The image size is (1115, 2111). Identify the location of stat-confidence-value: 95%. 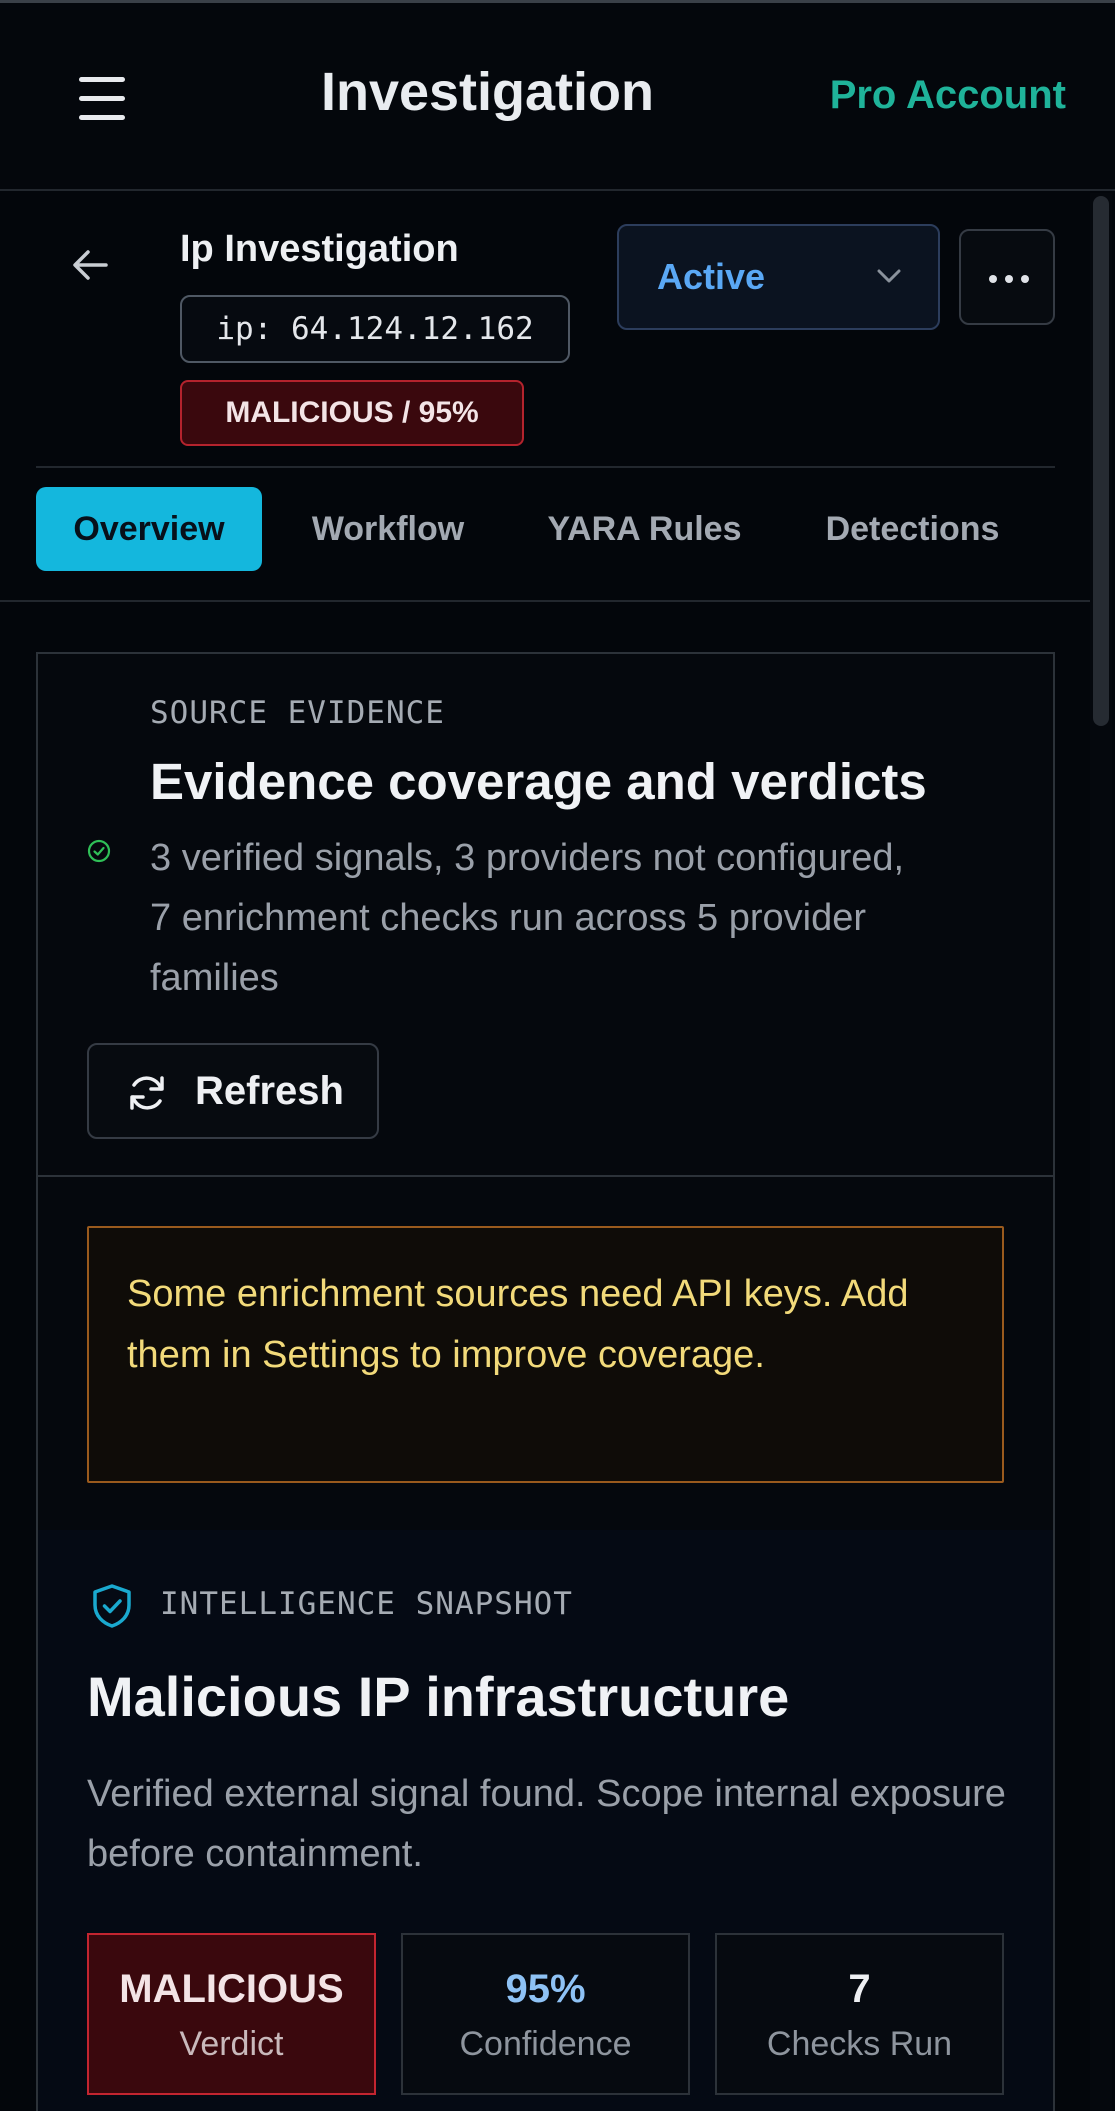
(545, 1989).